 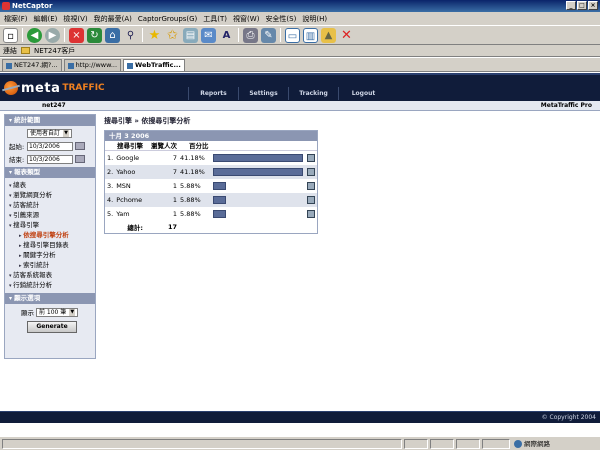 What do you see at coordinates (52, 327) in the screenshot?
I see `generate-button: Generate` at bounding box center [52, 327].